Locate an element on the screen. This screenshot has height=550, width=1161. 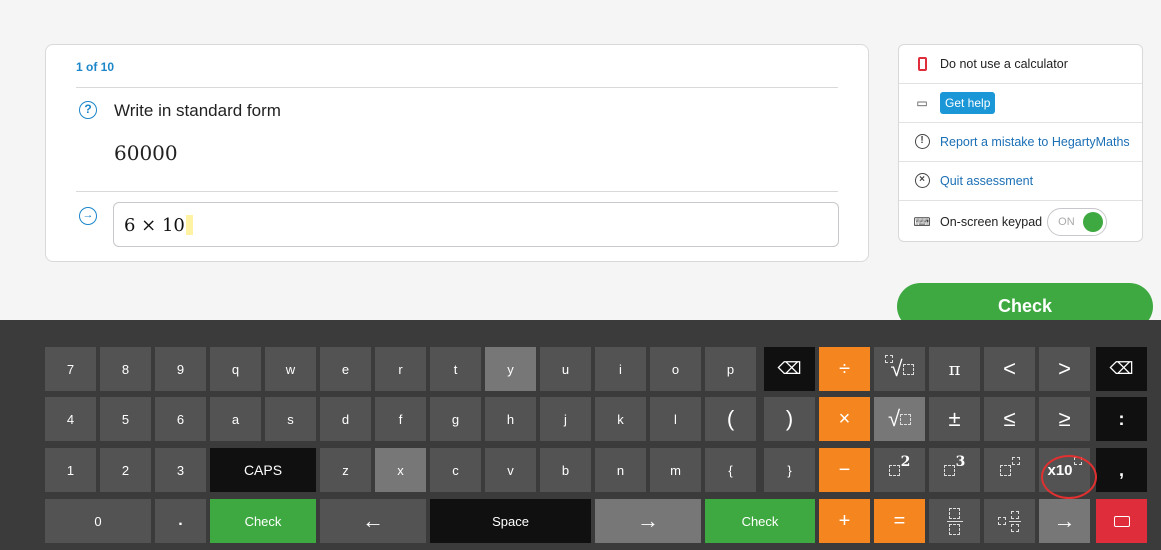
key-s: s is located at coordinates (290, 419).